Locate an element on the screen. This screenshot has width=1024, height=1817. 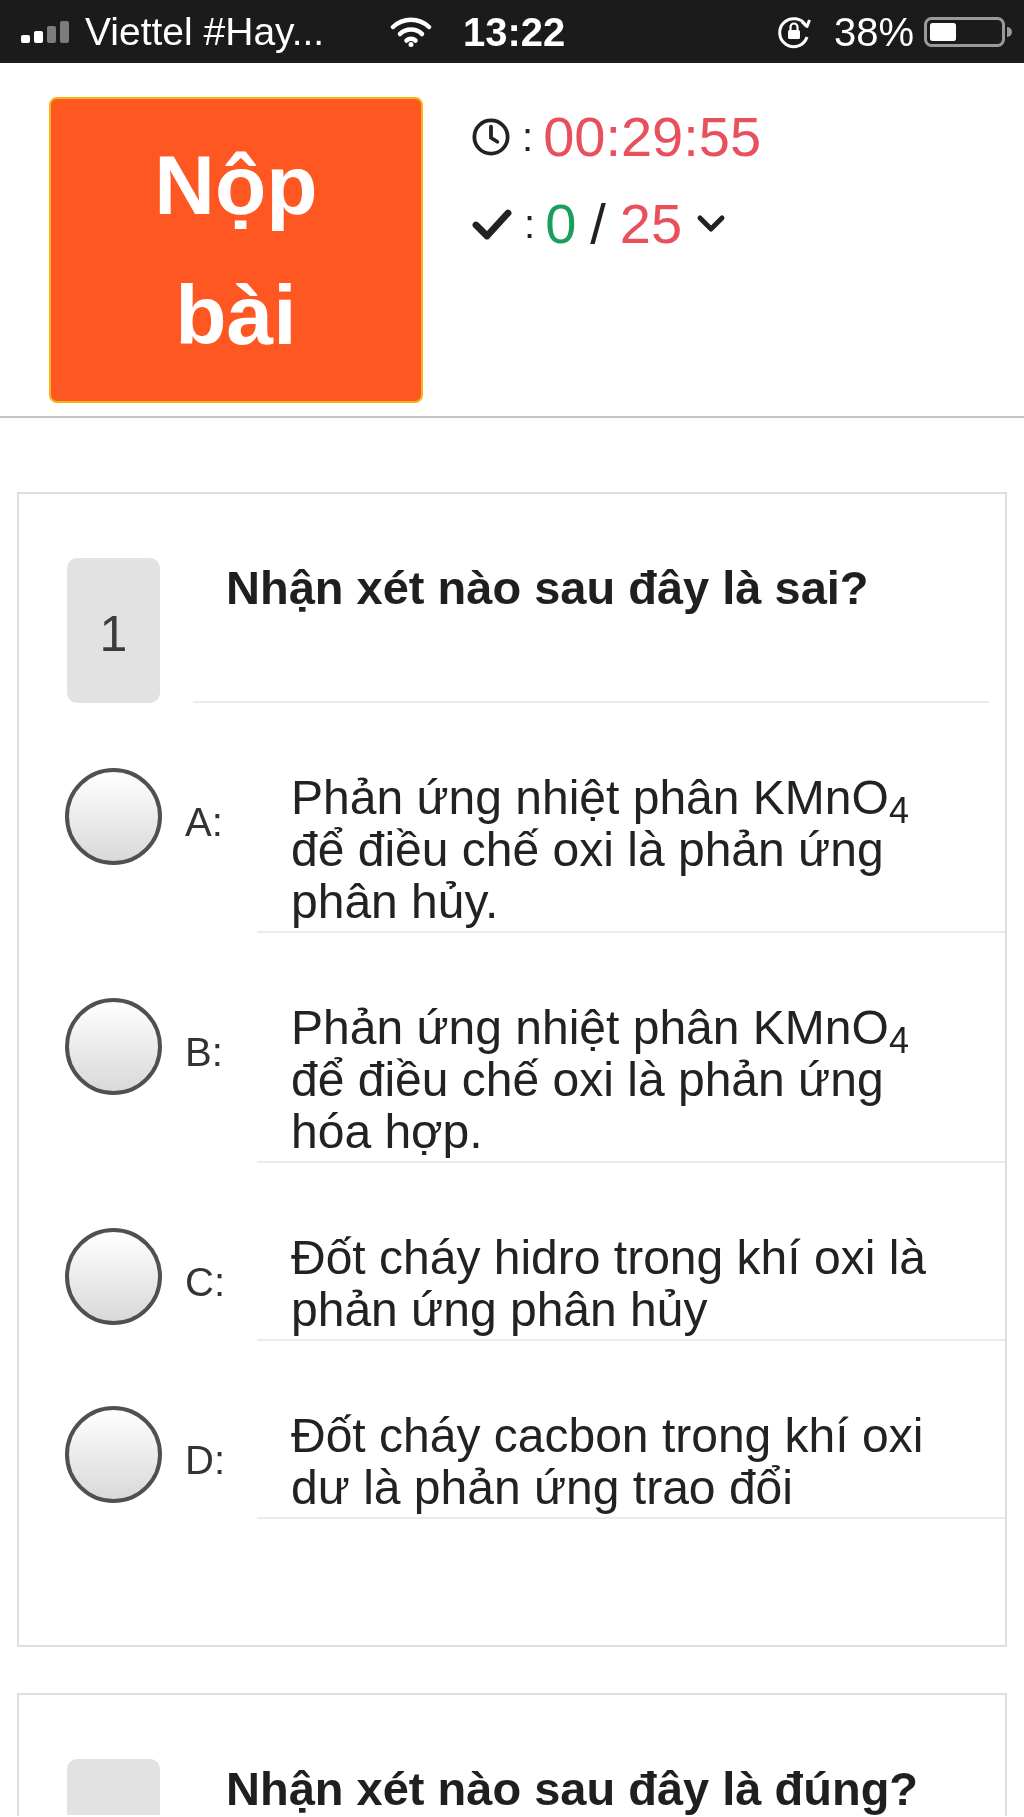
option-text: Phản ứng nhiệt phân KMnO$_{4}$ để điều chế oxi là phản ứng hóa hợp. is located at coordinates (622, 1080).